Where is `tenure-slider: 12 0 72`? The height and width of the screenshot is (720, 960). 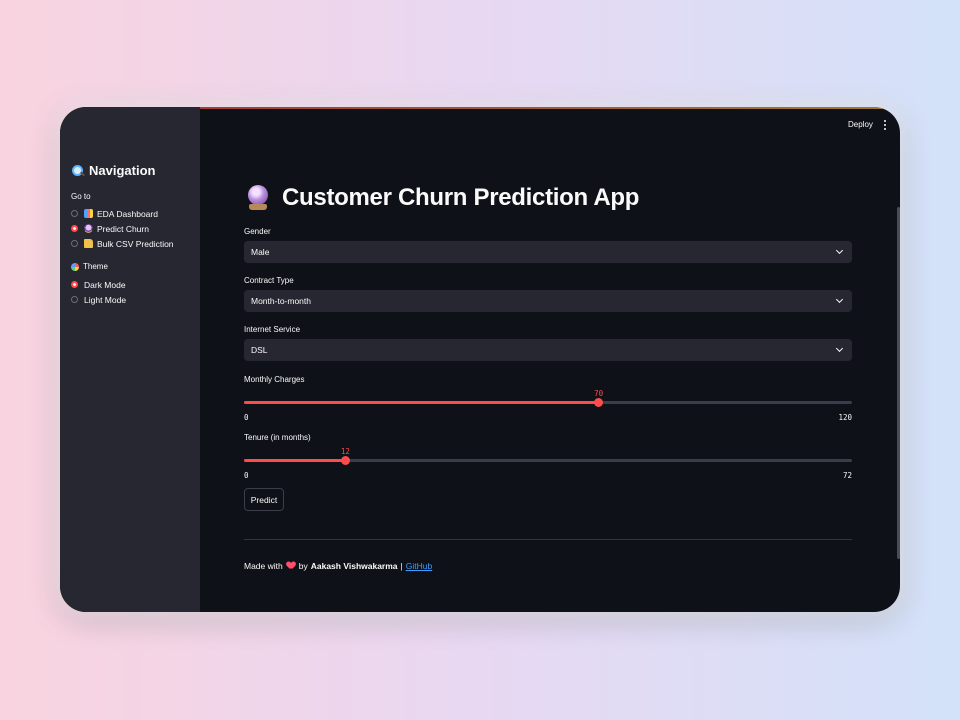 tenure-slider: 12 0 72 is located at coordinates (548, 467).